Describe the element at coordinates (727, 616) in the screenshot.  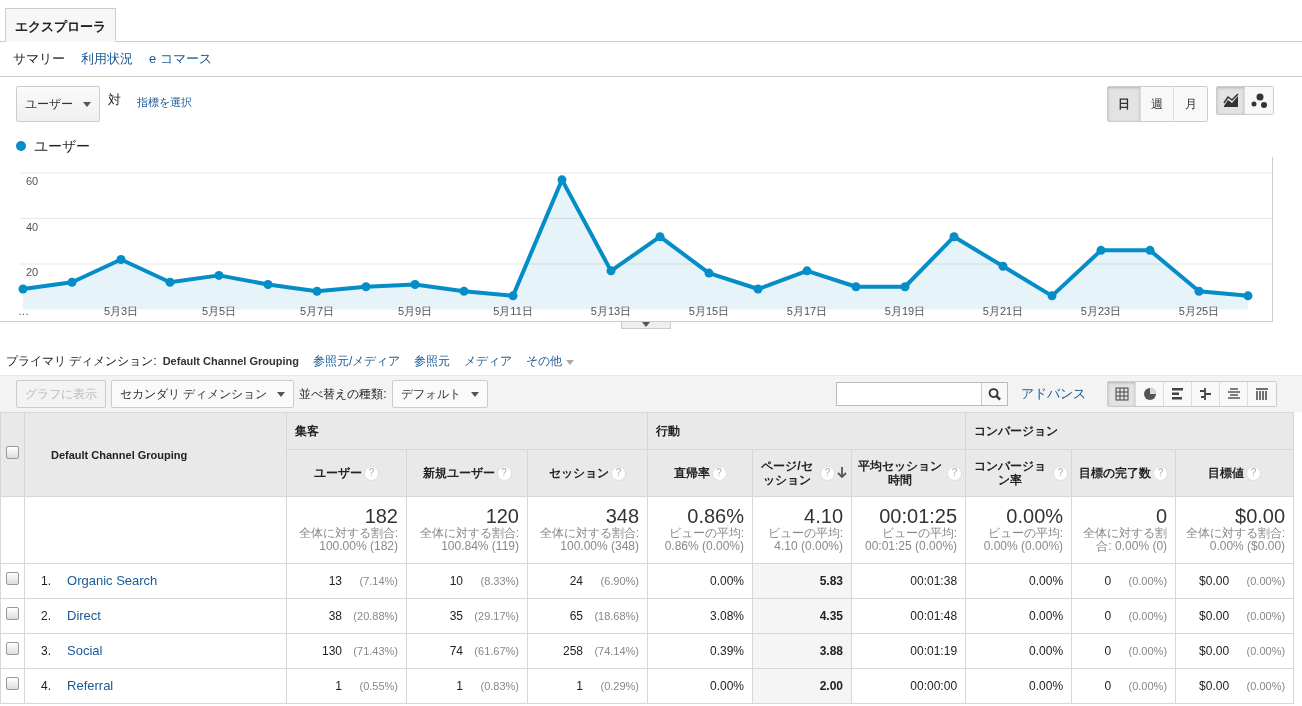
I see `cell-value: 3.08%` at that location.